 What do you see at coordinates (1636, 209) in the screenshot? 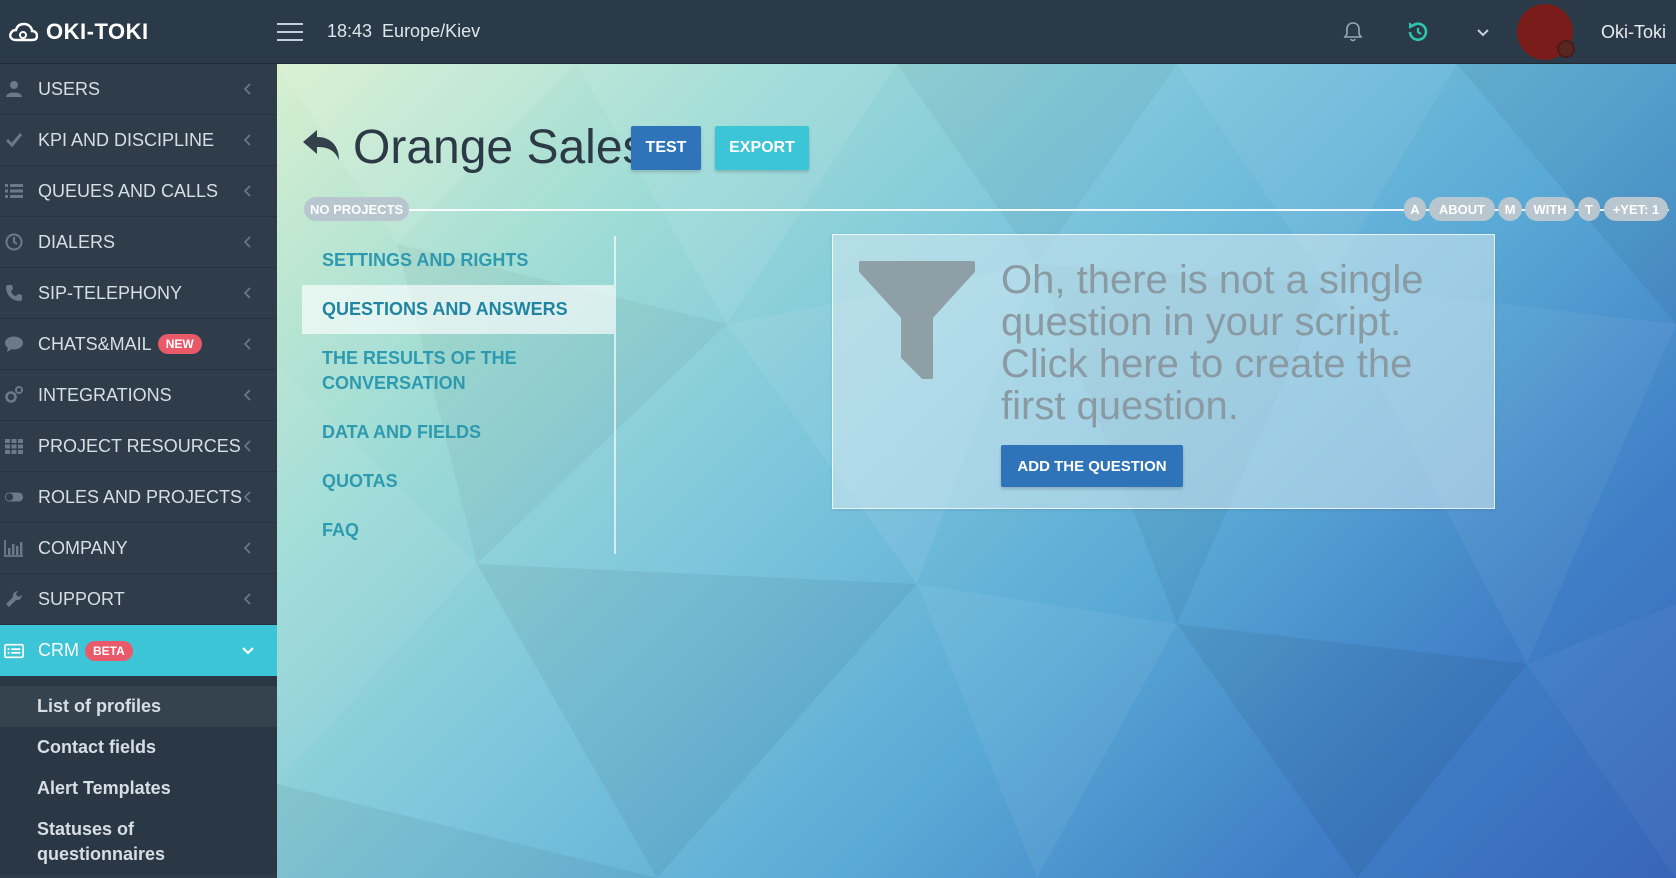
I see `pill-yet: +YET: 1` at bounding box center [1636, 209].